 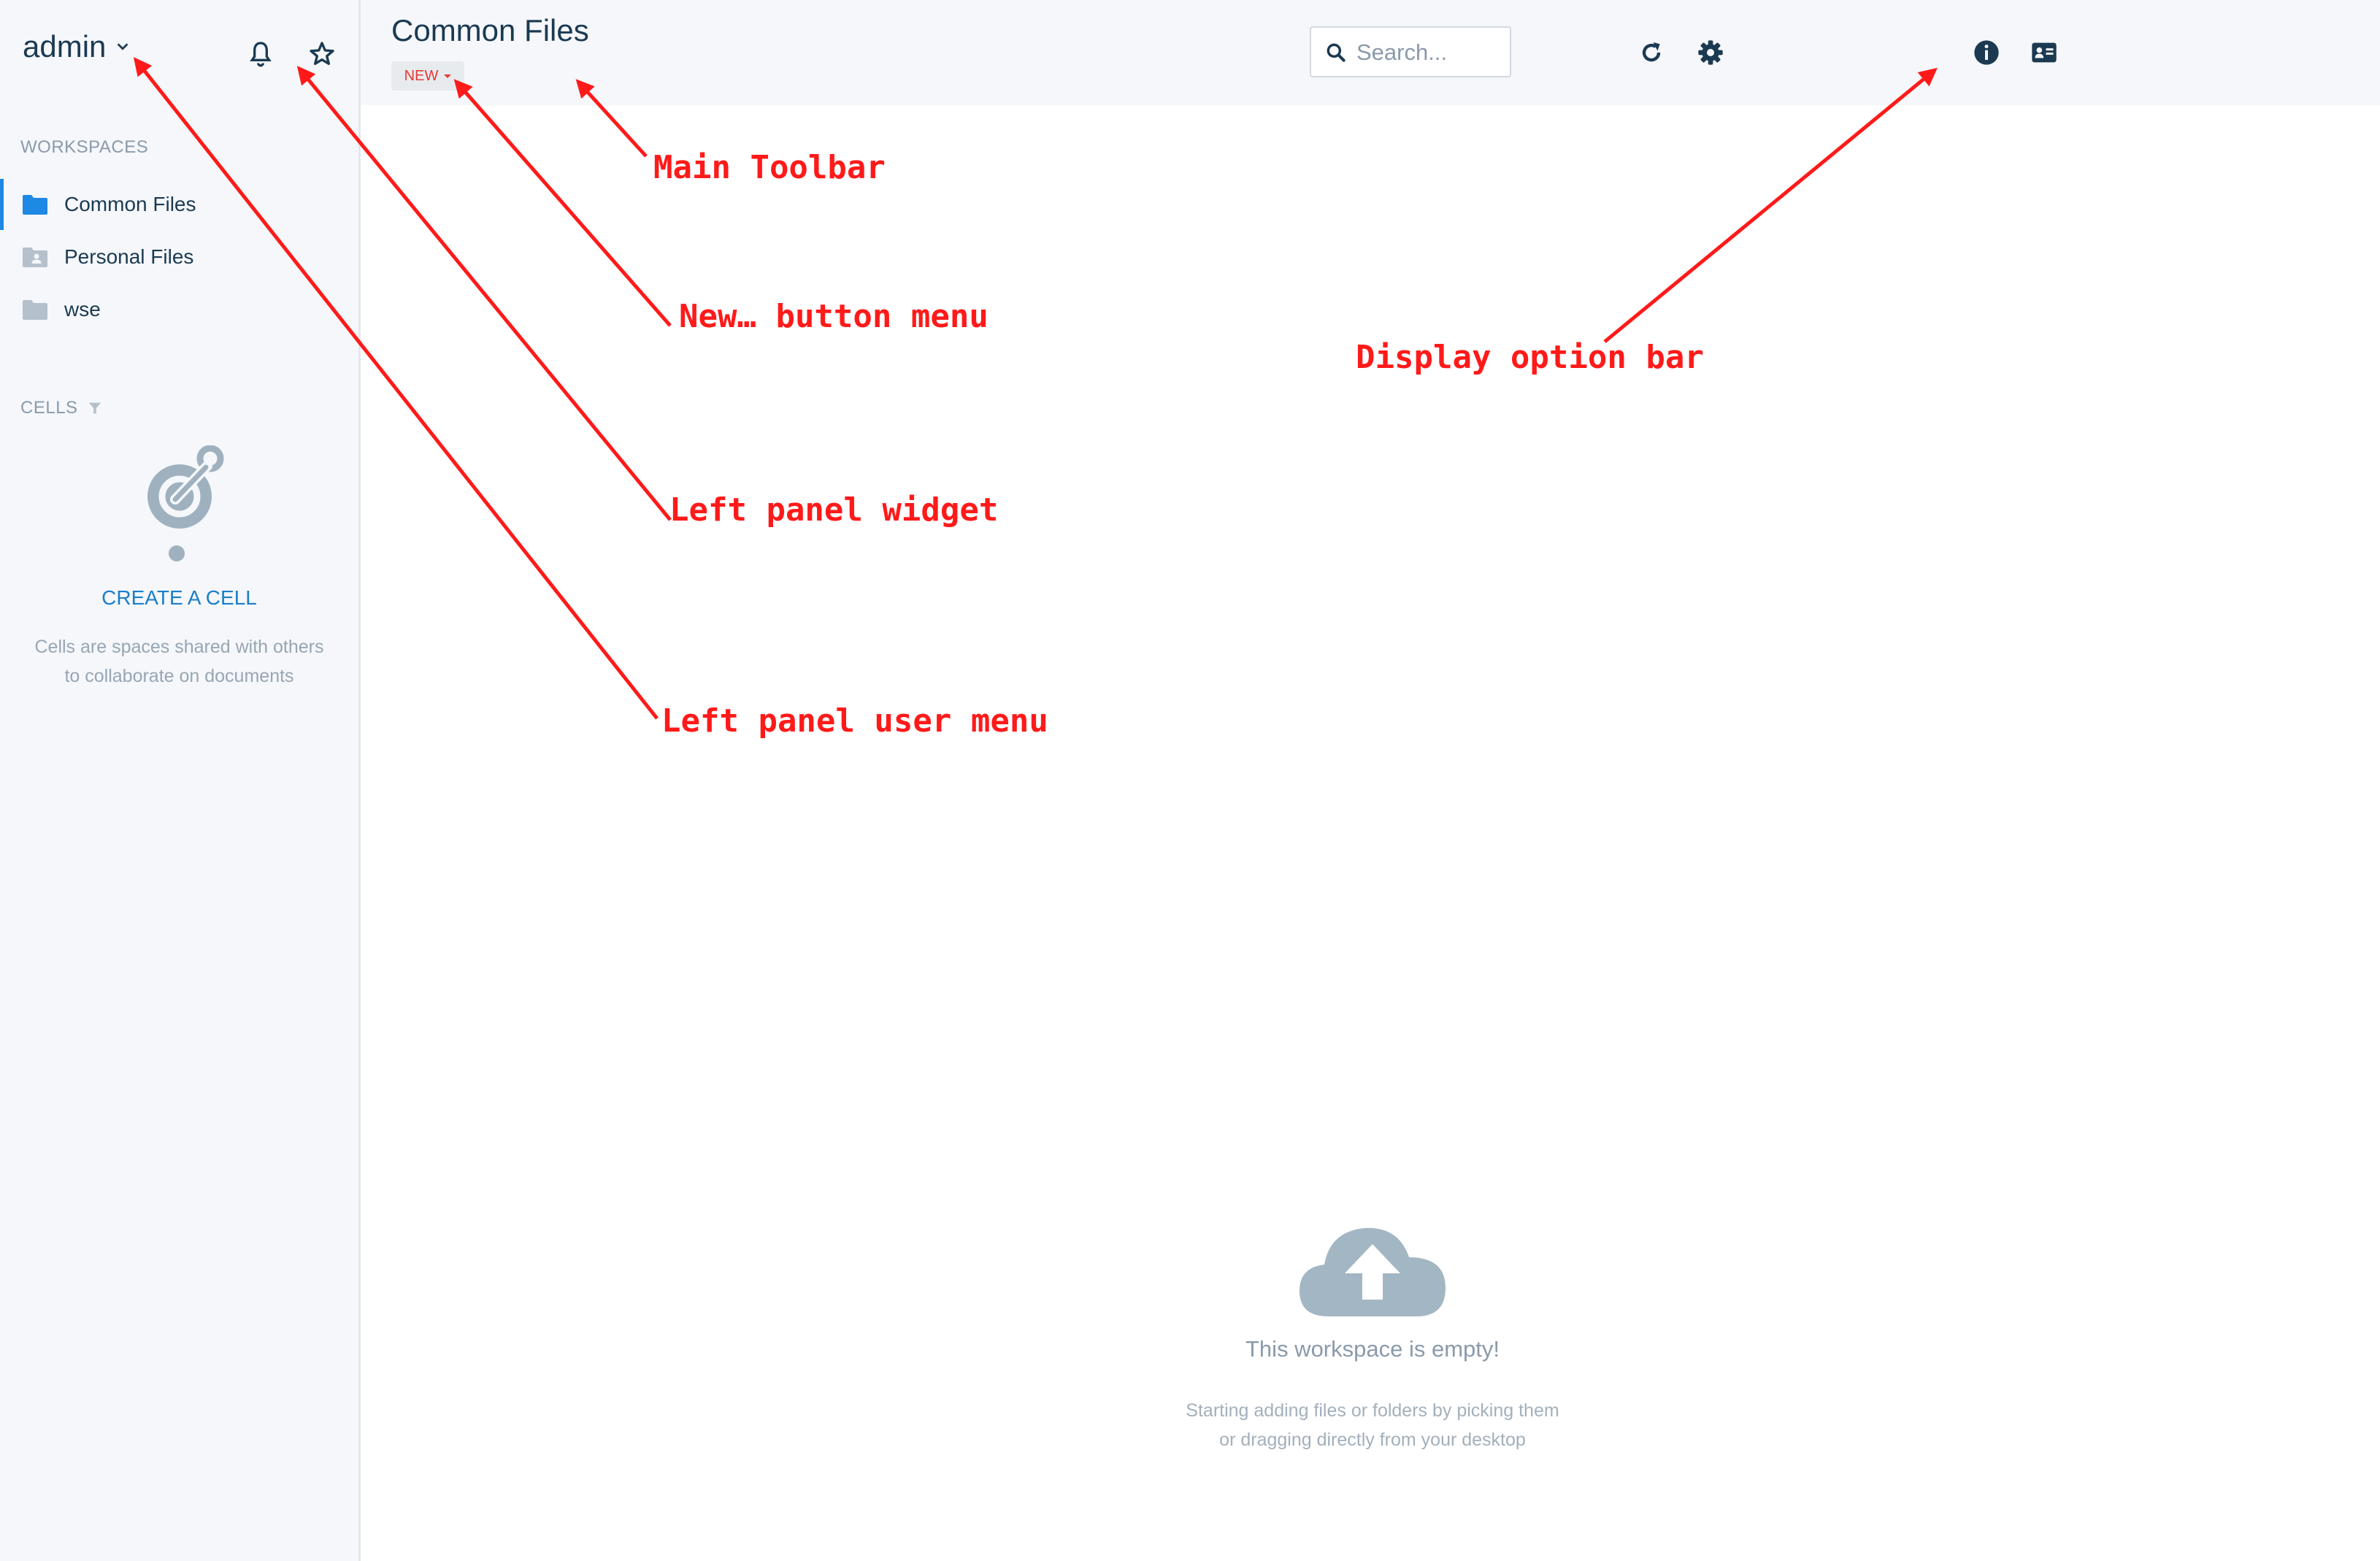 What do you see at coordinates (179, 676) in the screenshot?
I see `cells-desc-line: to collaborate on documents` at bounding box center [179, 676].